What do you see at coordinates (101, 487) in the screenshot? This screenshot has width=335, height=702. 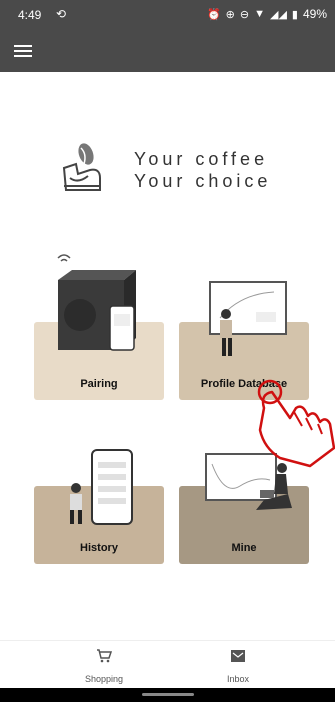 I see `phone-list-illustration` at bounding box center [101, 487].